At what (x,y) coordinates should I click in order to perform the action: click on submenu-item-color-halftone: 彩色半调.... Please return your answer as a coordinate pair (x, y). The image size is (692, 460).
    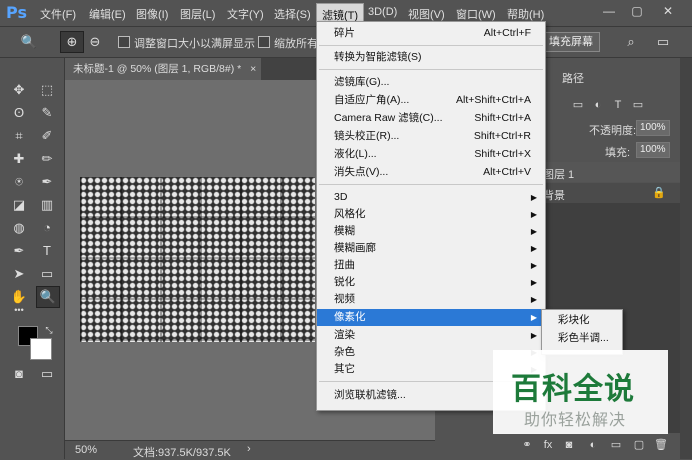
    Looking at the image, I should click on (582, 338).